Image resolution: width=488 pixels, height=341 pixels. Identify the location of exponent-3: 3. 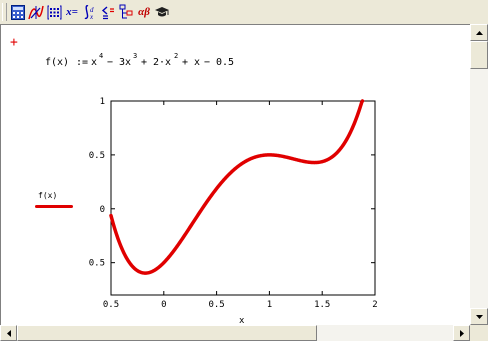
(135, 56).